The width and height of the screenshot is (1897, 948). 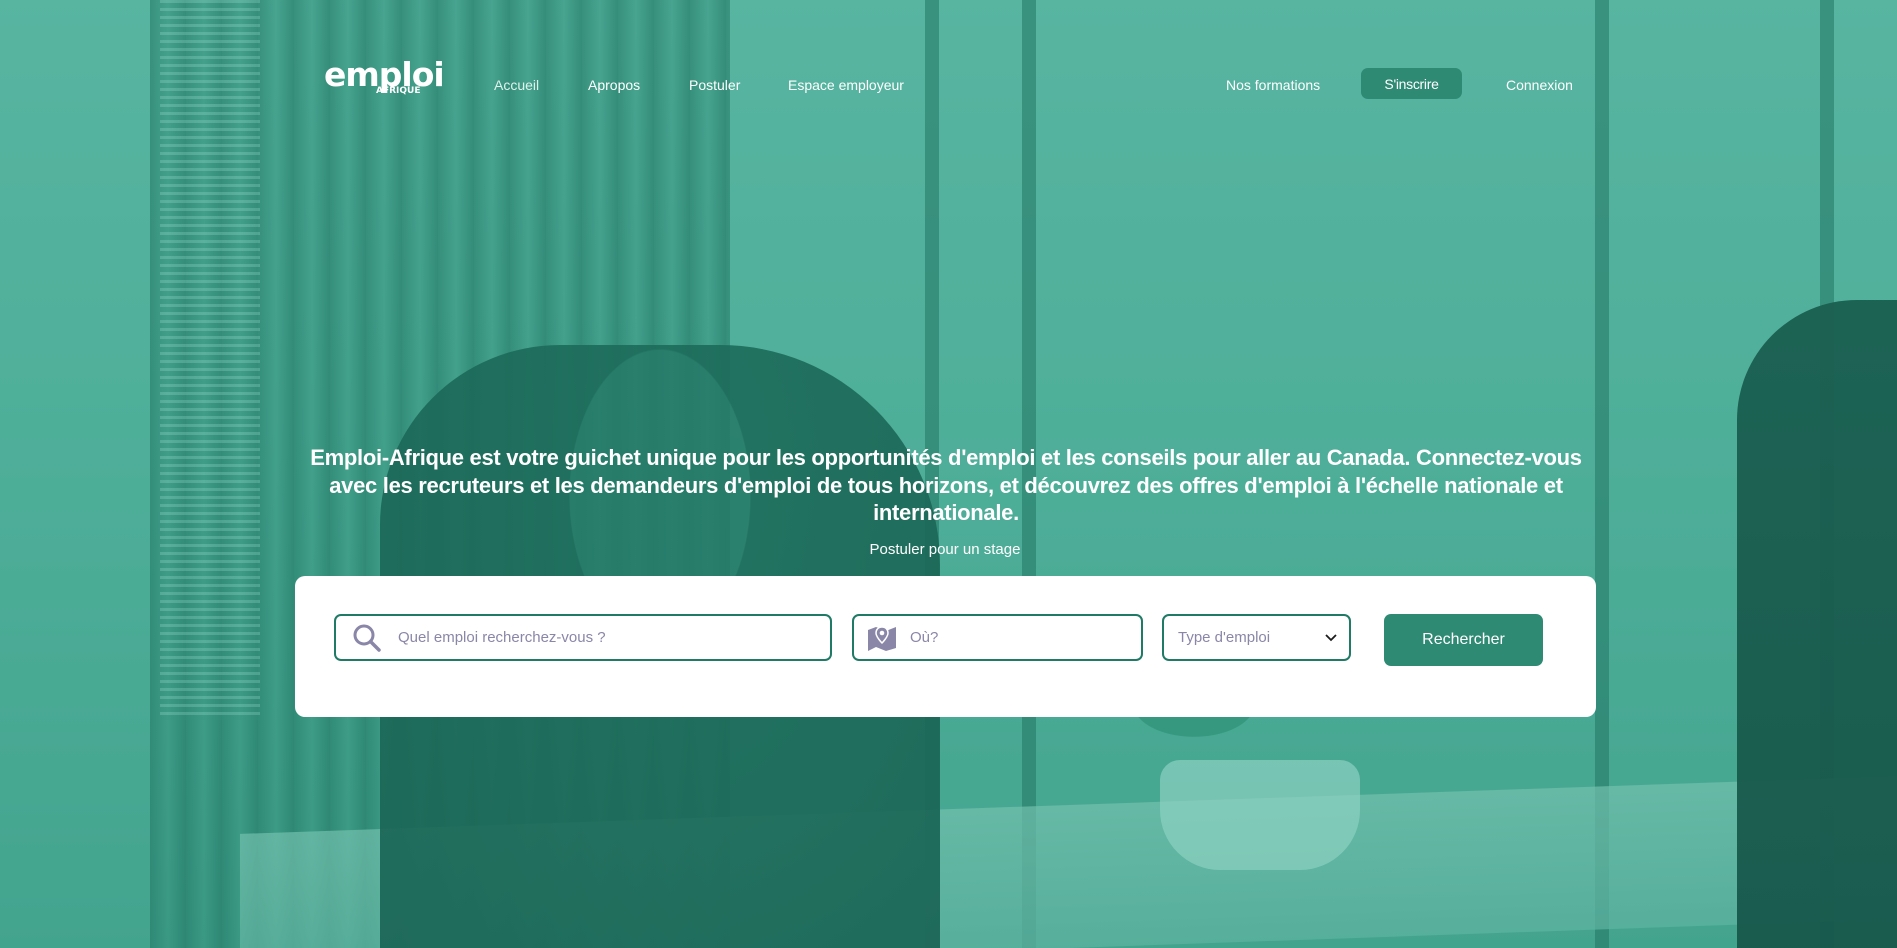 What do you see at coordinates (714, 85) in the screenshot?
I see `nav-item-postuler: Postuler` at bounding box center [714, 85].